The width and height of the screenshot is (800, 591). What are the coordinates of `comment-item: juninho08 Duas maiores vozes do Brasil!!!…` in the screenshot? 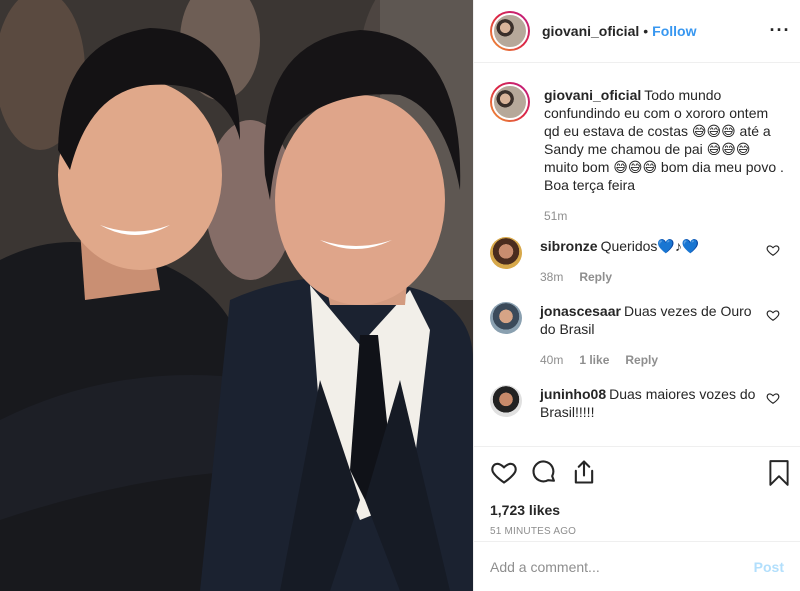 It's located at (637, 403).